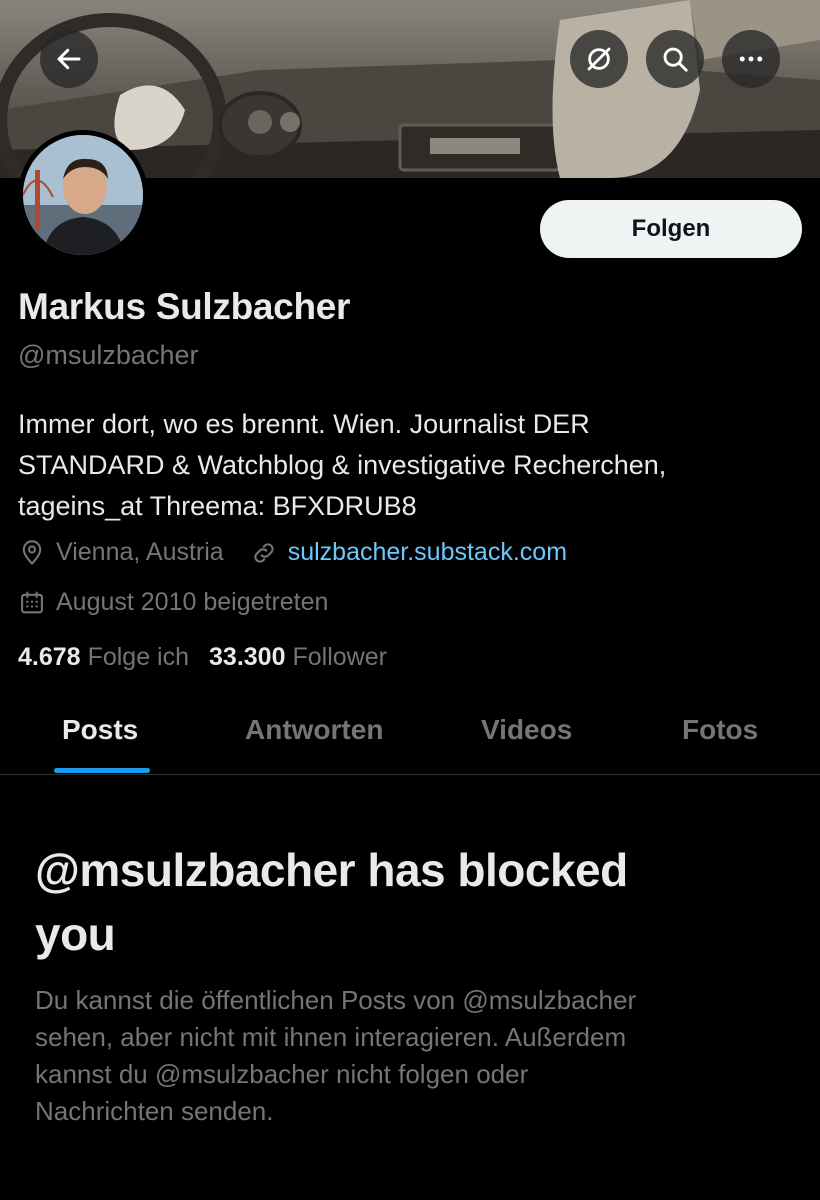 The height and width of the screenshot is (1200, 820). What do you see at coordinates (138, 657) in the screenshot?
I see `following-label: Folge ich` at bounding box center [138, 657].